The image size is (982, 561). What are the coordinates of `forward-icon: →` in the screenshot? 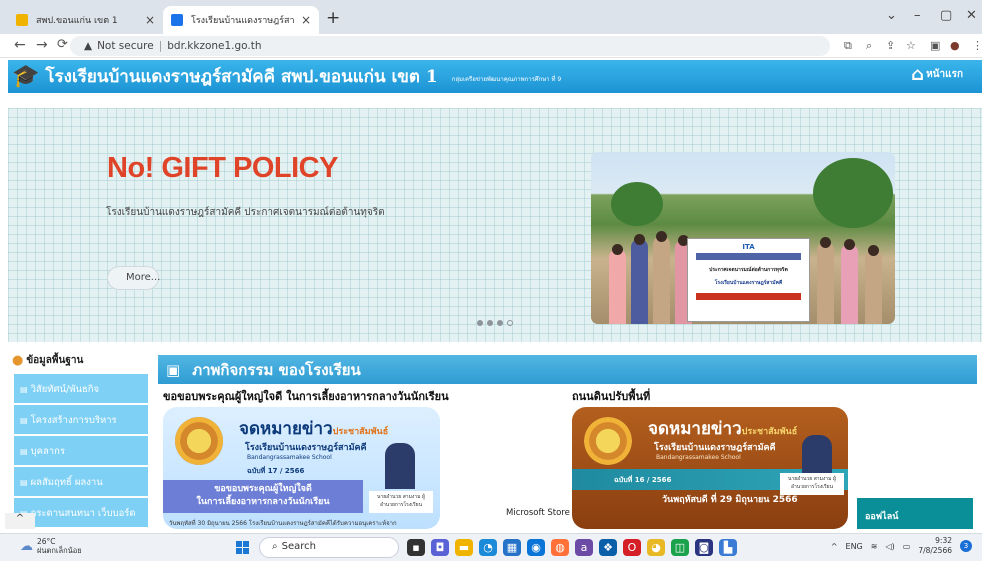 It's located at (42, 45).